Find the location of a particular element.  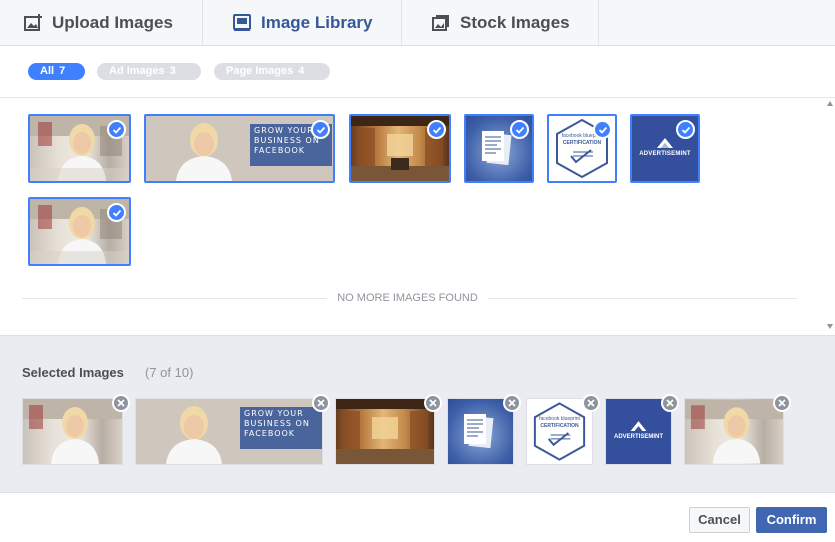

cert-text: facebook blueprint CERTIFICATION is located at coordinates (559, 423).